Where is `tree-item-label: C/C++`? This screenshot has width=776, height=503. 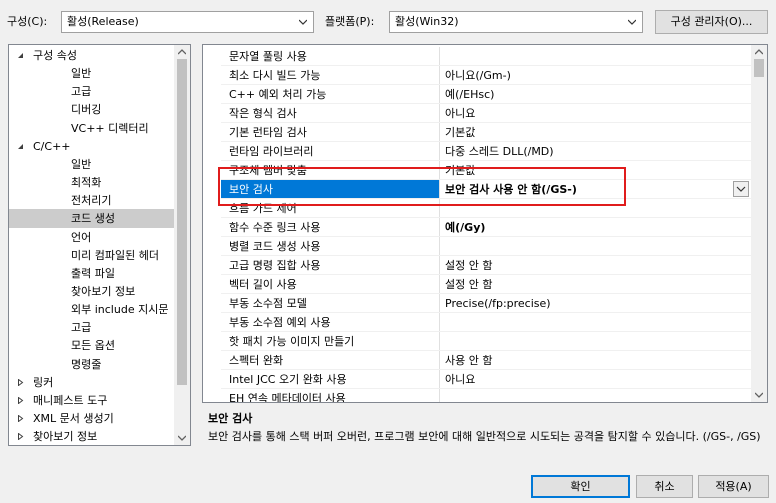
tree-item-label: C/C++ is located at coordinates (52, 146).